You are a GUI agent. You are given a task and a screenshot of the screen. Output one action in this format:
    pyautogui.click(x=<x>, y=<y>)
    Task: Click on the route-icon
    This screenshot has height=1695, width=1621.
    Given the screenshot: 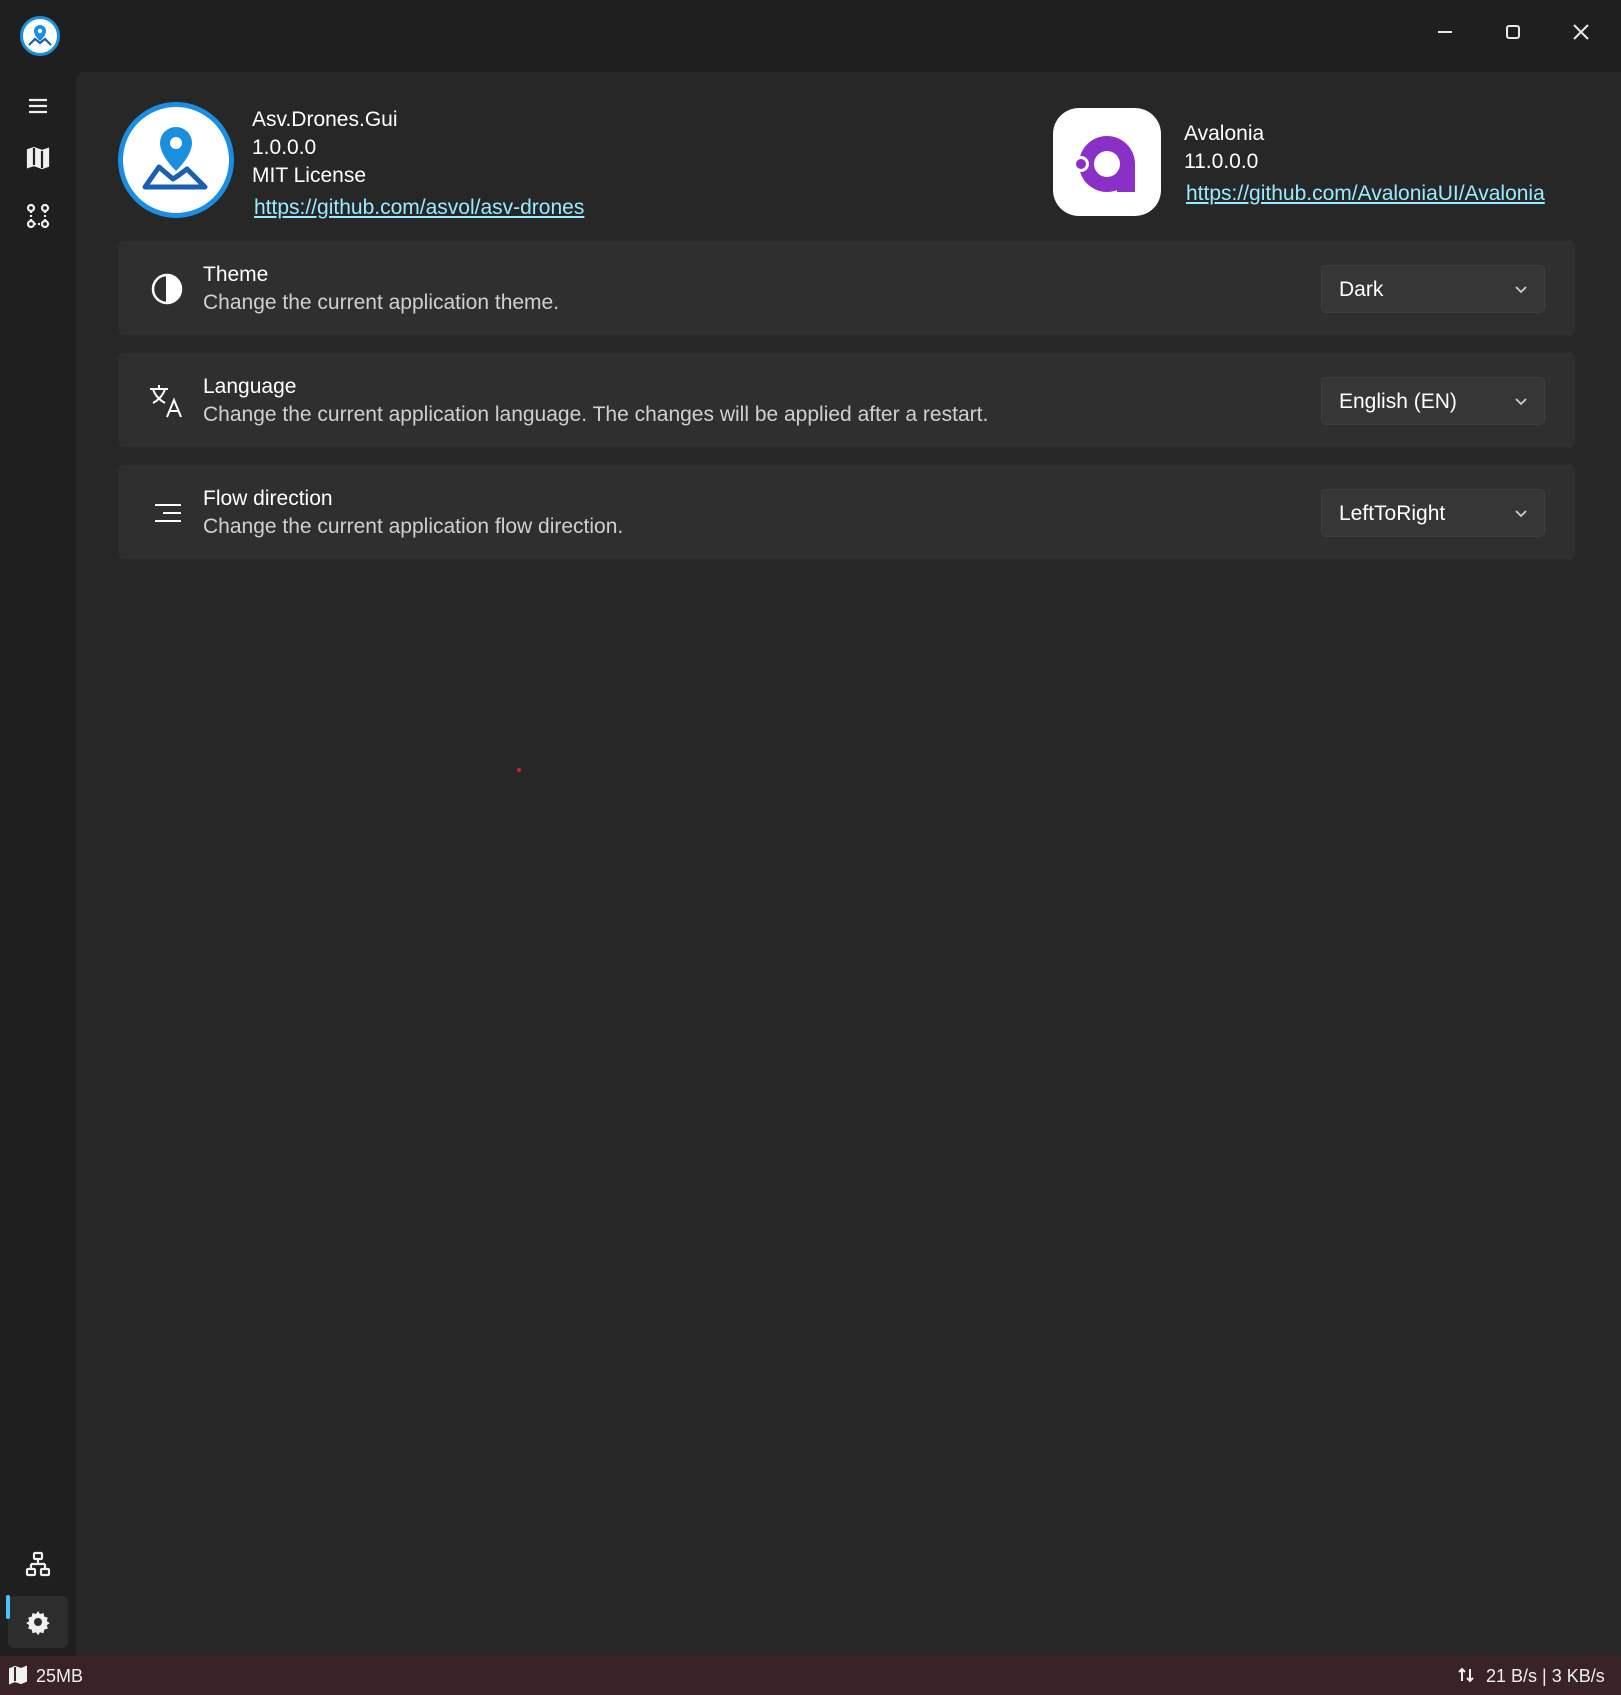 What is the action you would take?
    pyautogui.click(x=38, y=216)
    